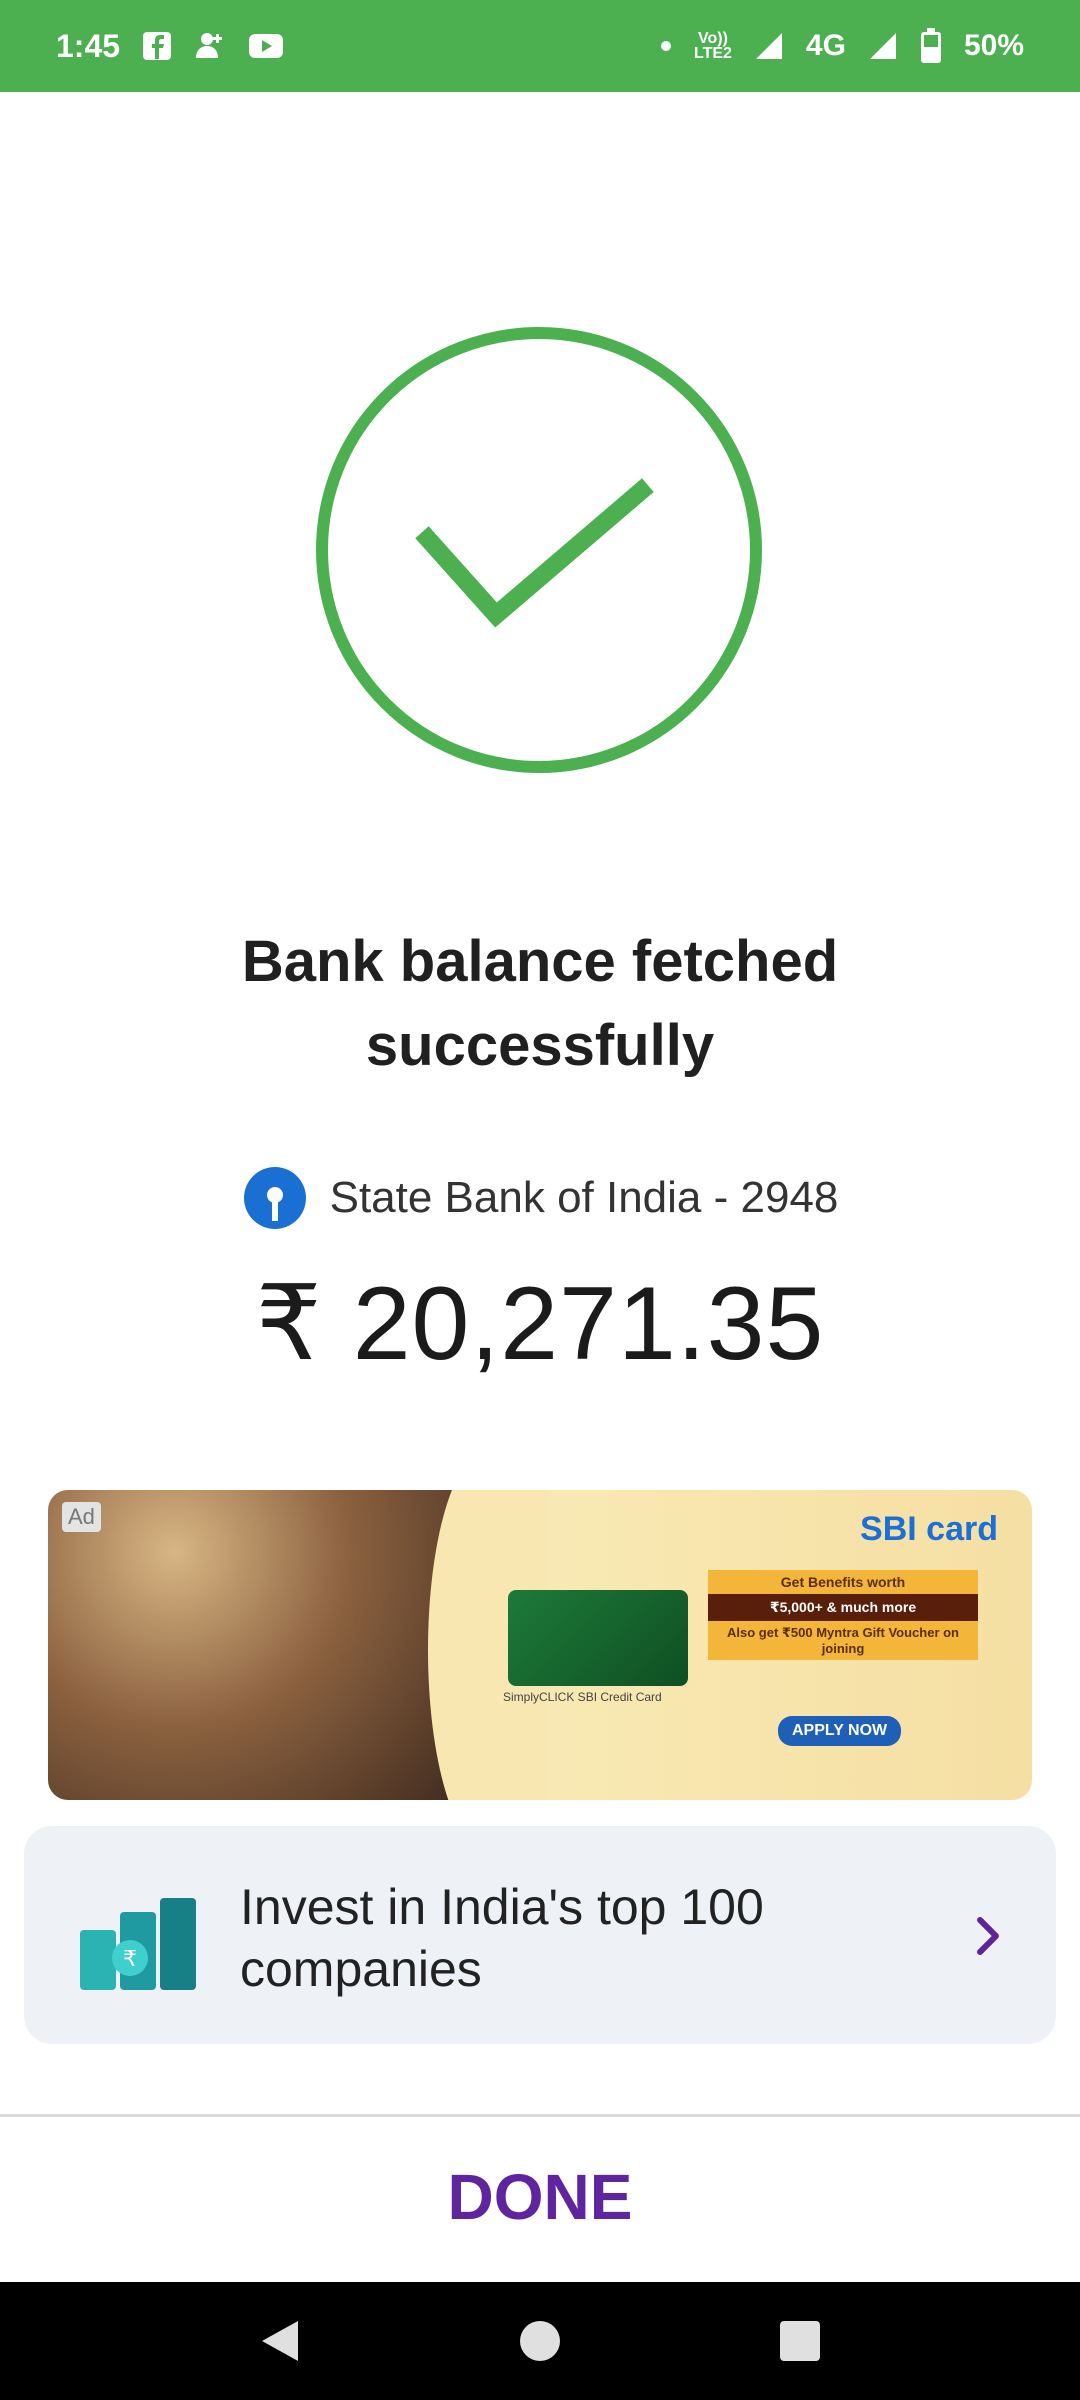  What do you see at coordinates (840, 1731) in the screenshot?
I see `apply-now-button: APPLY NOW` at bounding box center [840, 1731].